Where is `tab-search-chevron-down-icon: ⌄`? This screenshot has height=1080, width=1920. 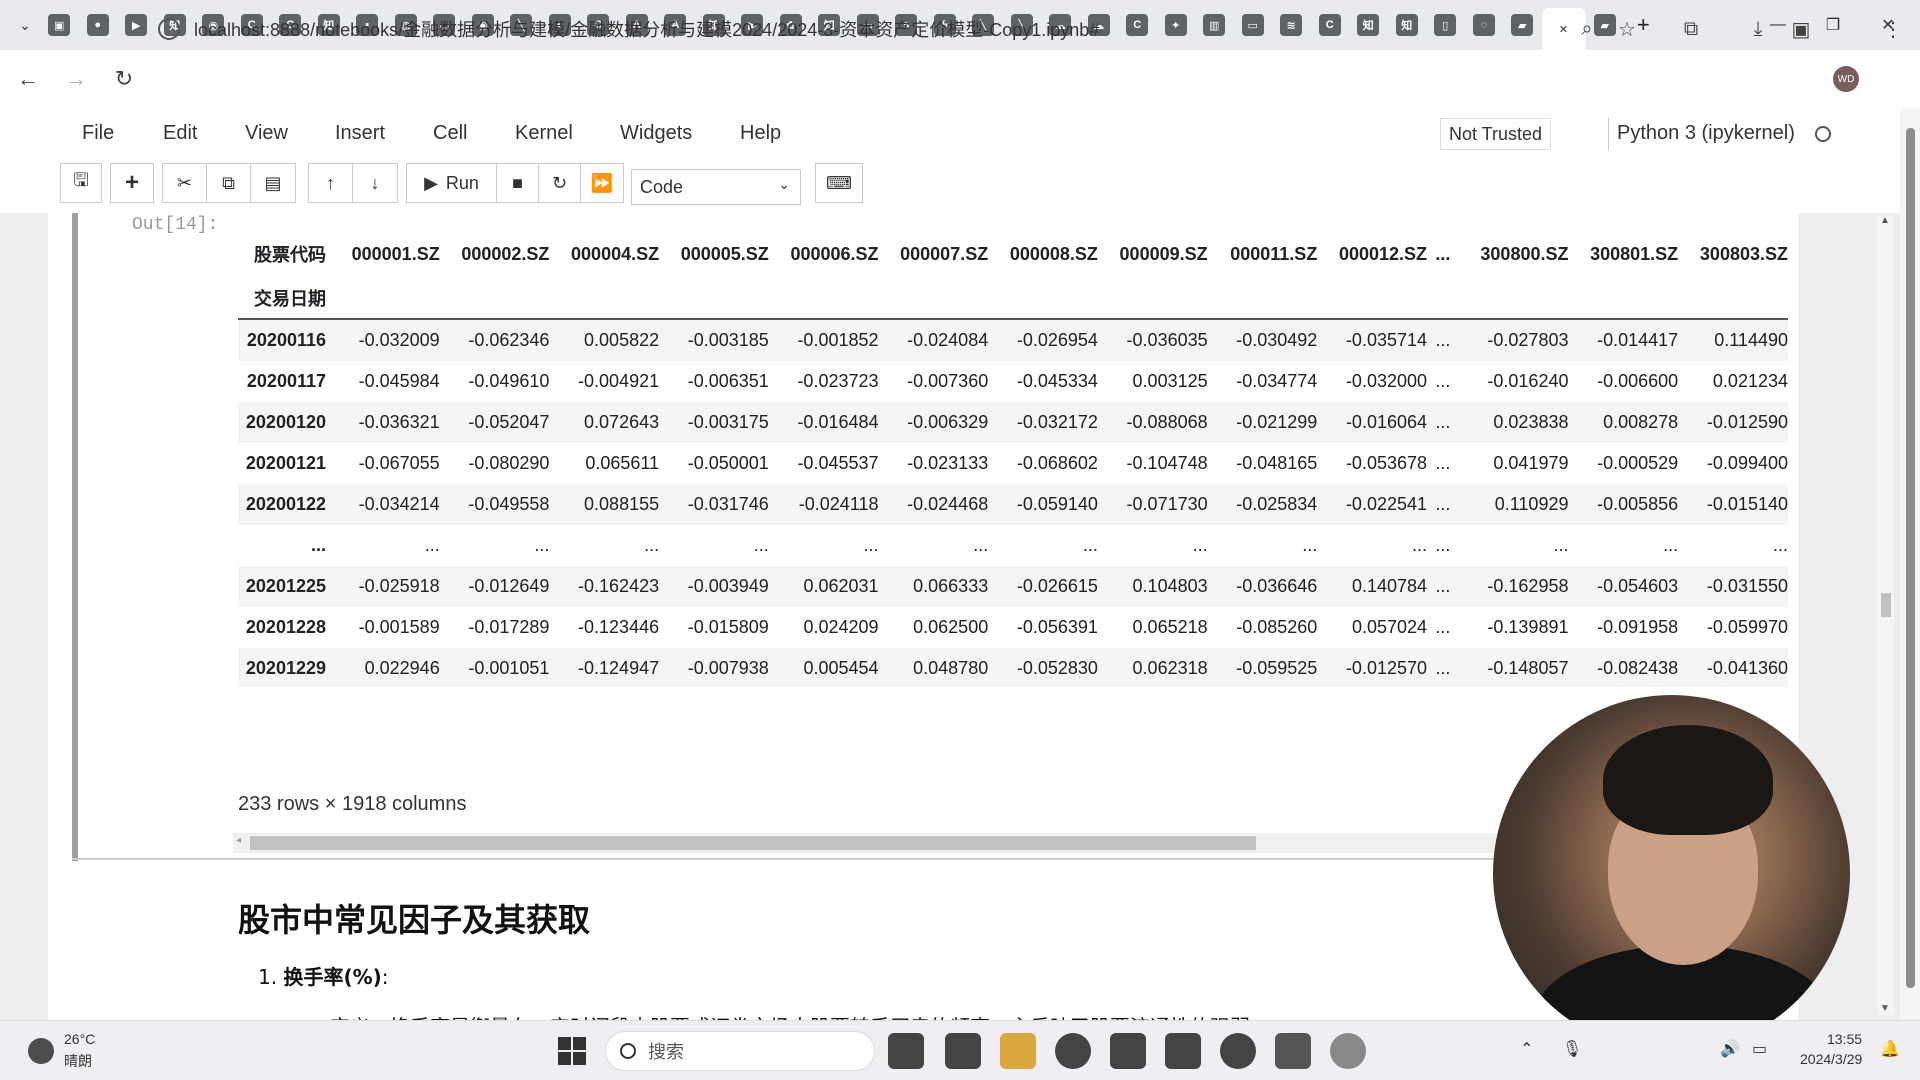
tab-search-chevron-down-icon: ⌄ is located at coordinates (25, 25).